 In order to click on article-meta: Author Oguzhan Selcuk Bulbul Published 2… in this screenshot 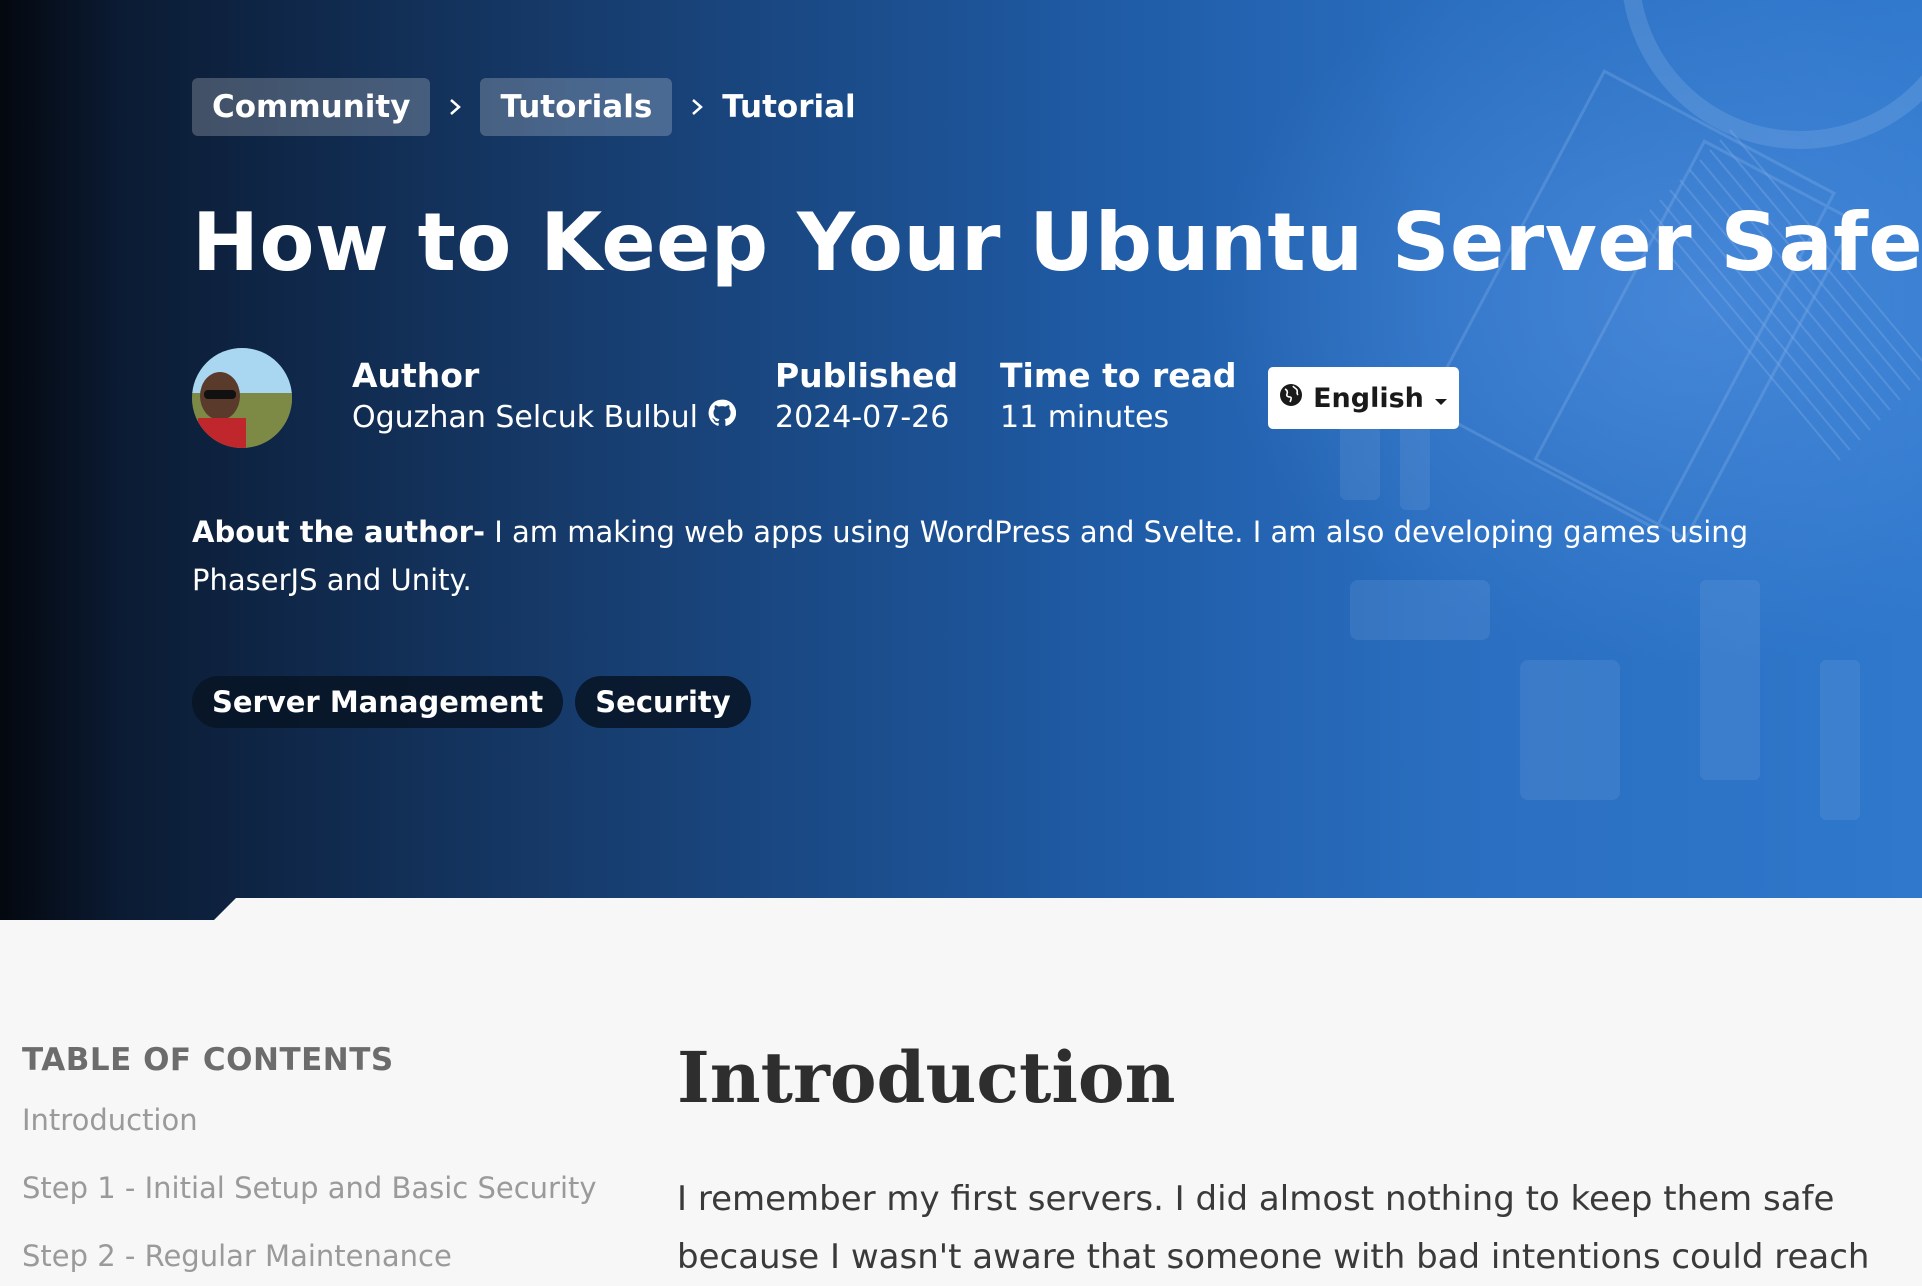, I will do `click(842, 398)`.